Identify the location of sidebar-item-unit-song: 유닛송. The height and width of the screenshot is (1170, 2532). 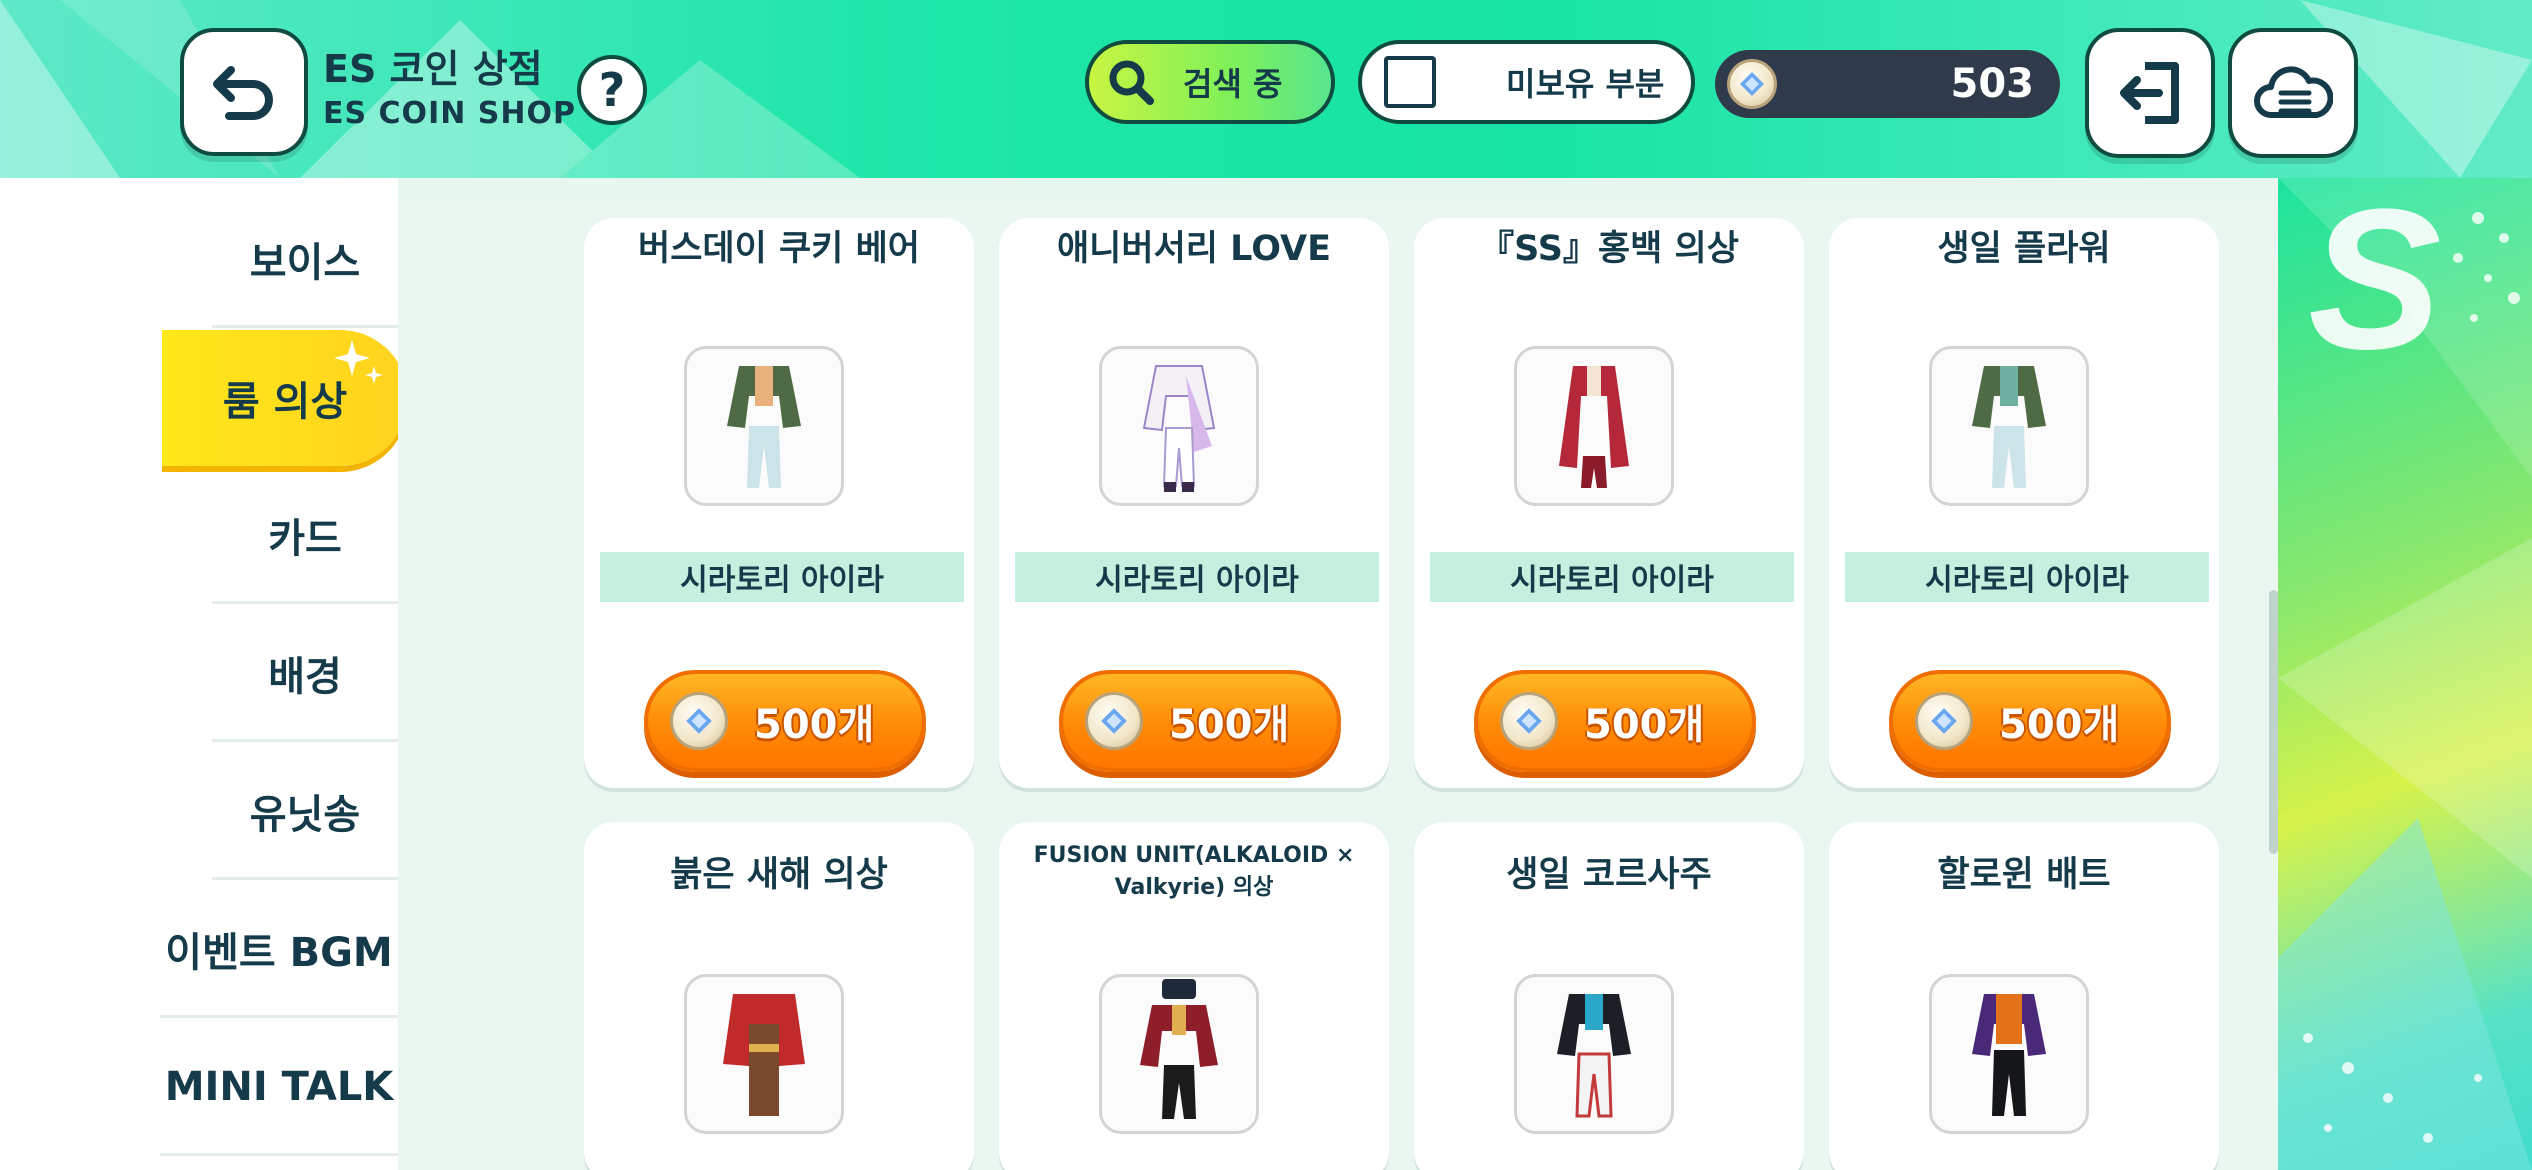
(305, 812).